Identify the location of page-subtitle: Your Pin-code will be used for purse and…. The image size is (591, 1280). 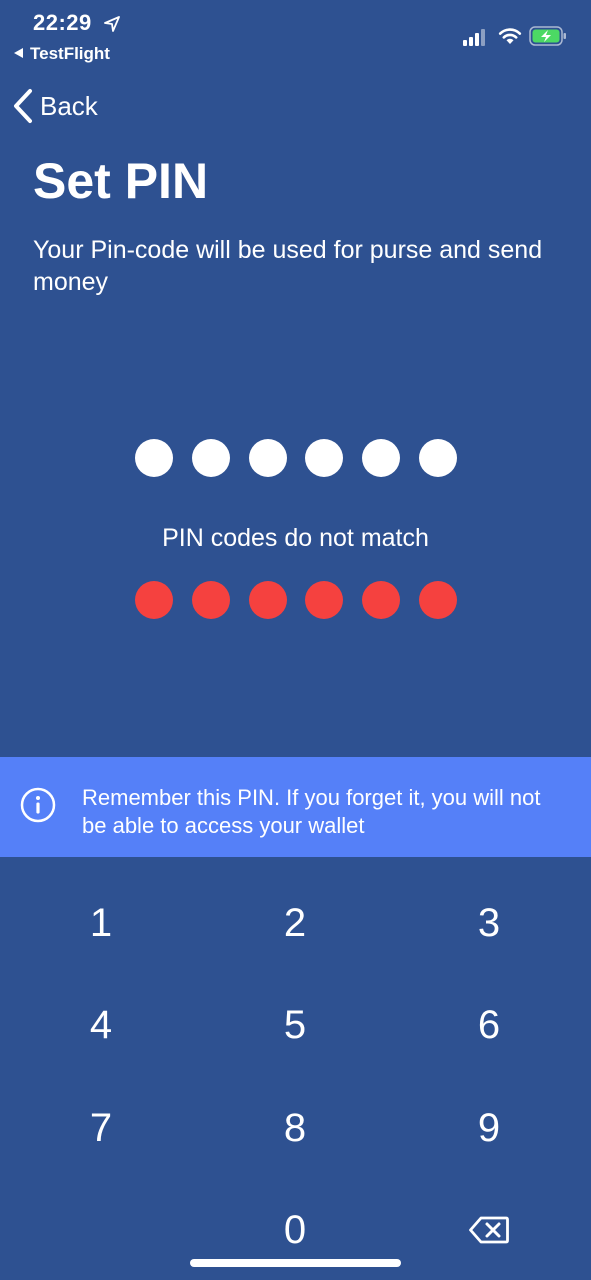
(288, 266).